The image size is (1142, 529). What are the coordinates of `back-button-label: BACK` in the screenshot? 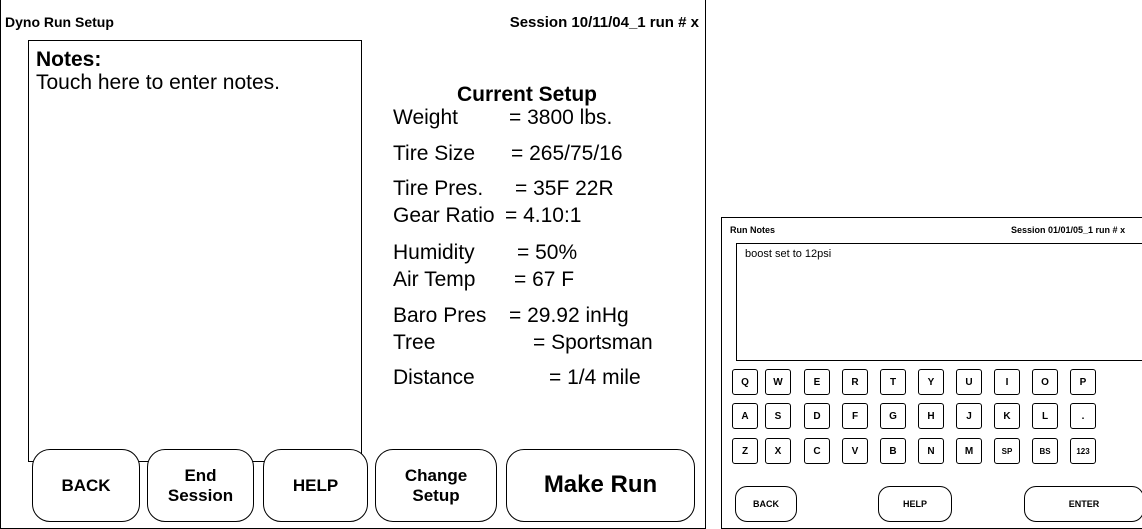 It's located at (86, 485).